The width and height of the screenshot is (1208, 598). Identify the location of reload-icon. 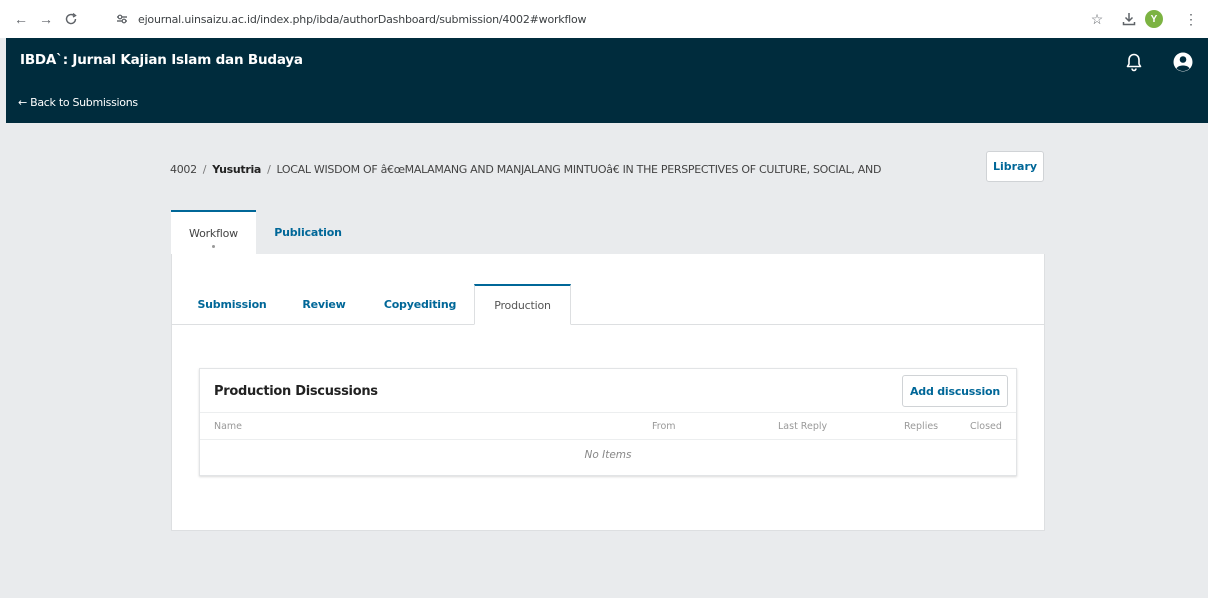
(71, 19).